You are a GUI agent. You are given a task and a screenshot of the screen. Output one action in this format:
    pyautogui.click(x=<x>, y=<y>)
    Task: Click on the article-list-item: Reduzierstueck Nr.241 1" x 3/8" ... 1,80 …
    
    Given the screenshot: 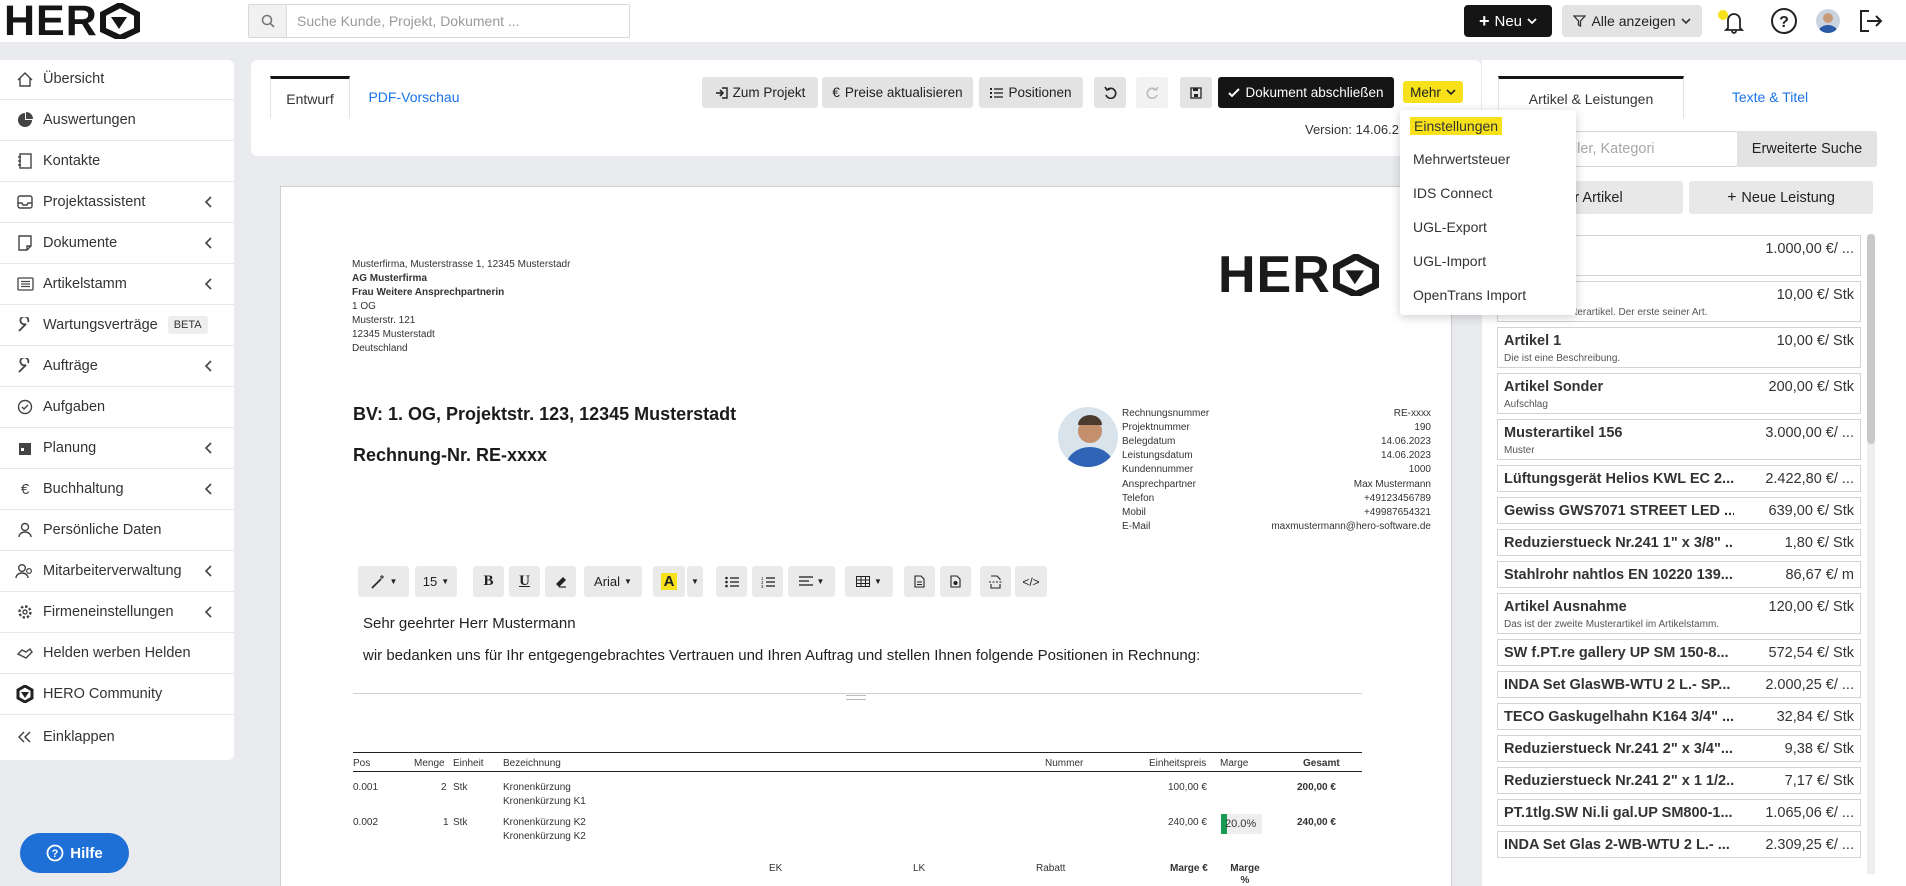 What is the action you would take?
    pyautogui.click(x=1679, y=542)
    